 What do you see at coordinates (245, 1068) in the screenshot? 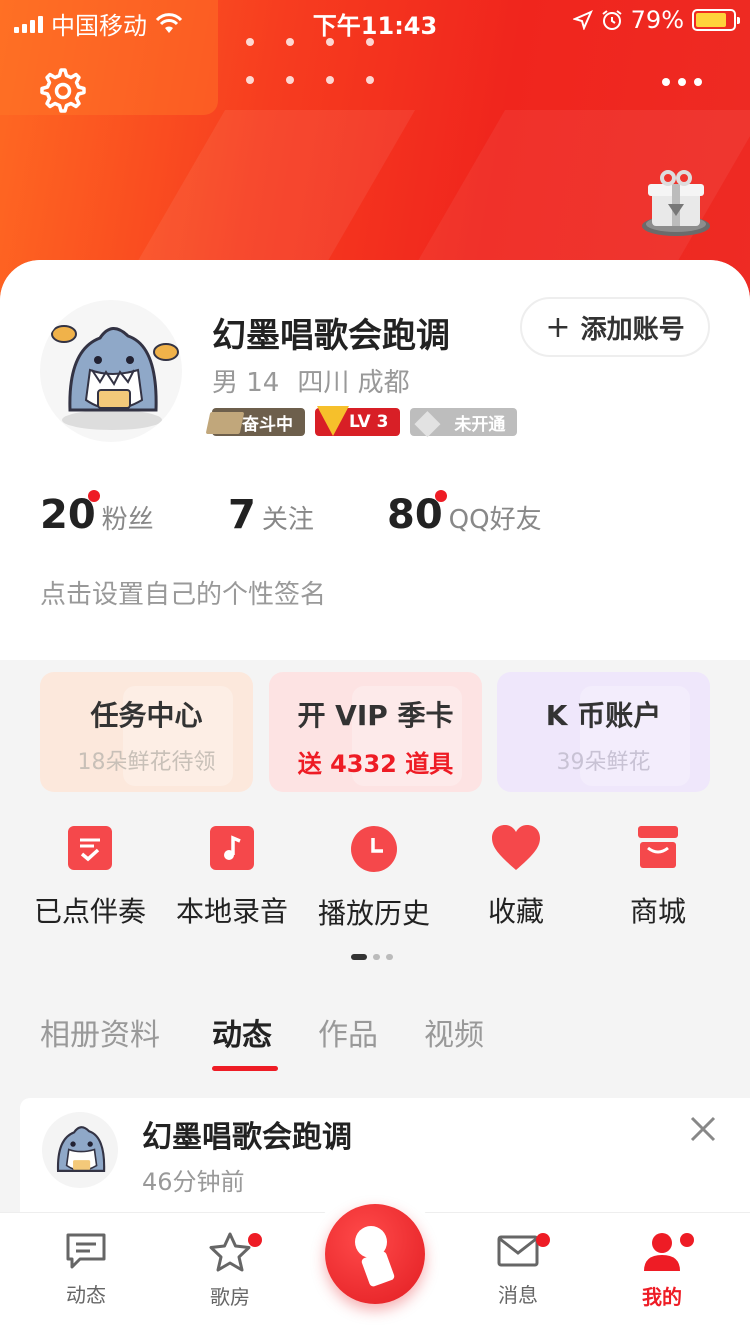
I see `active-tab-indicator` at bounding box center [245, 1068].